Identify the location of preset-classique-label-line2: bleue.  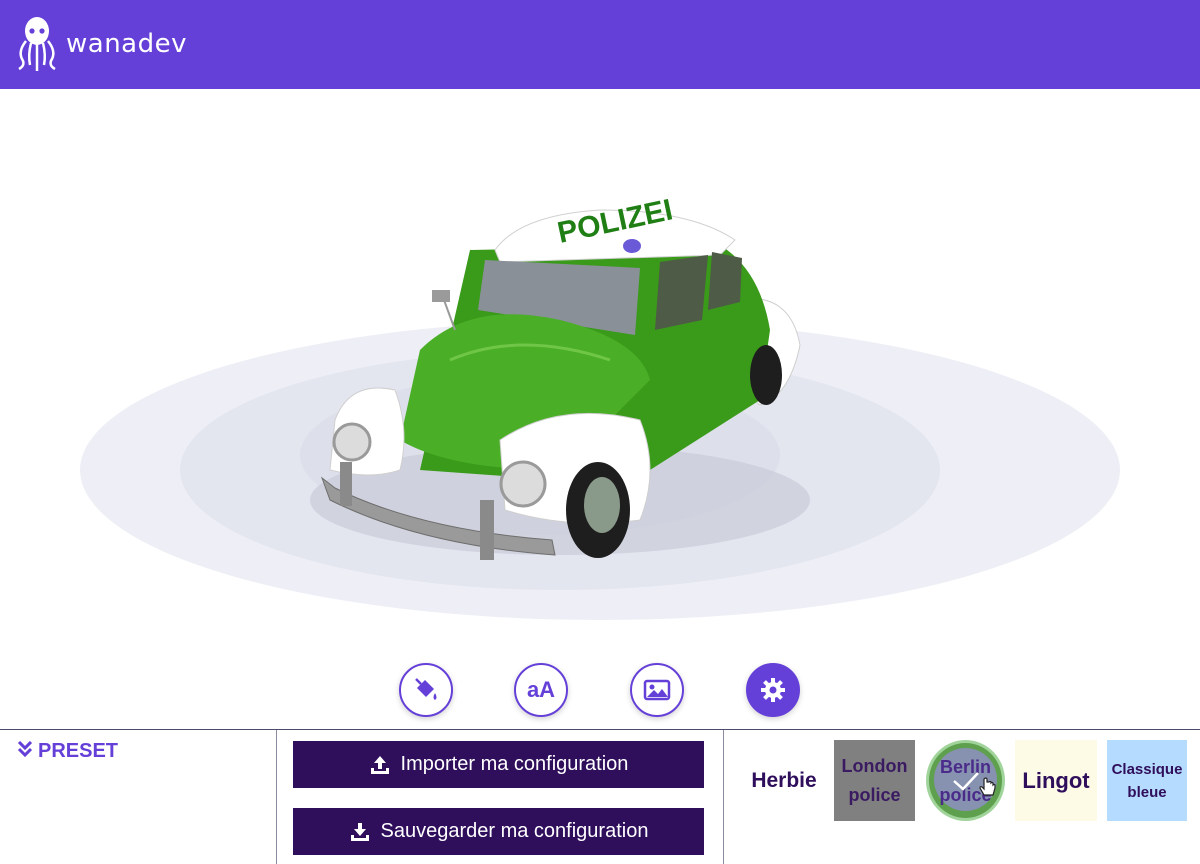
(1147, 792).